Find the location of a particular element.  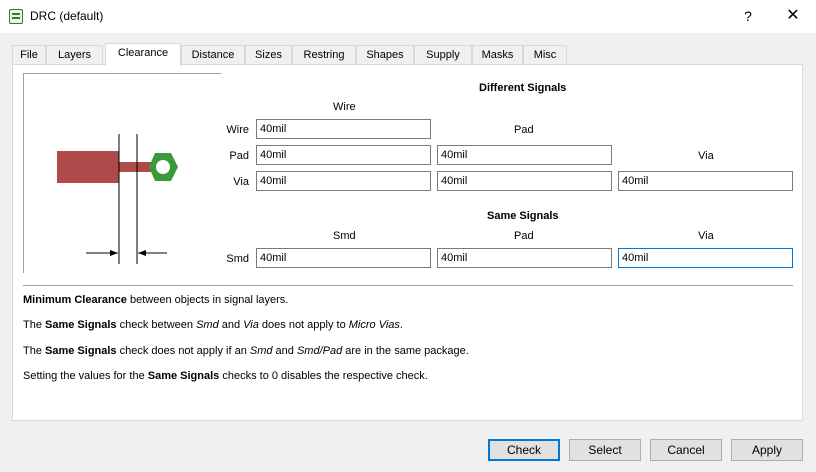

tab-masks: Masks is located at coordinates (497, 55).